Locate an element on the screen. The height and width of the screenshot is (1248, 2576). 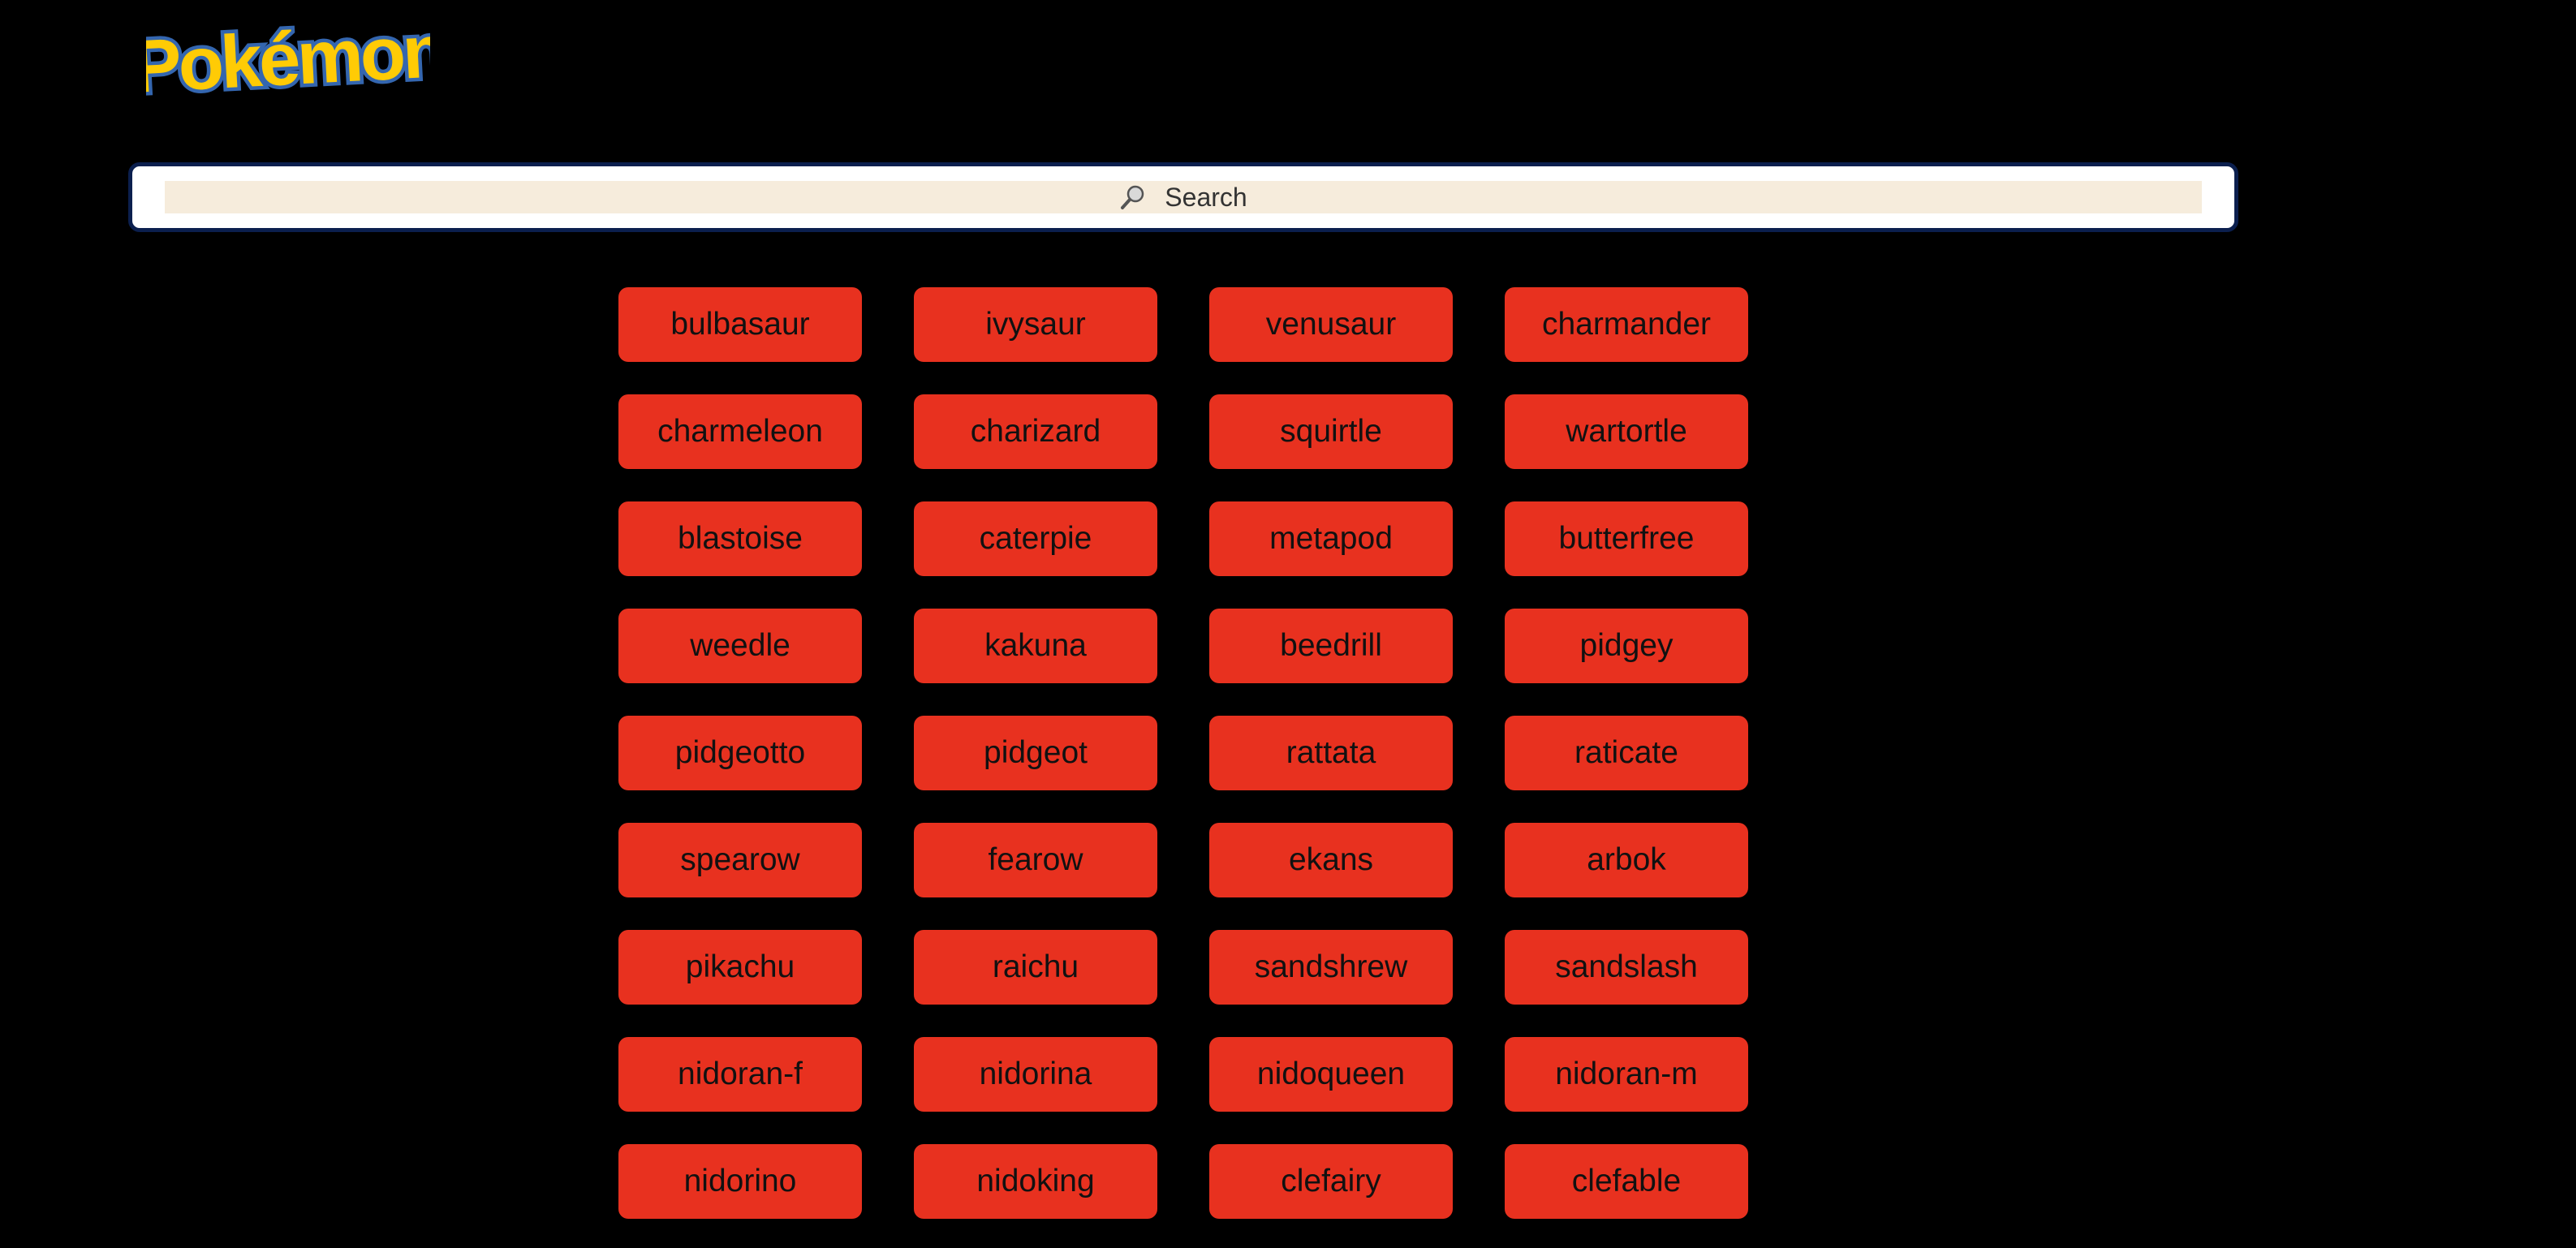
pokemon-button: kakuna is located at coordinates (1036, 646).